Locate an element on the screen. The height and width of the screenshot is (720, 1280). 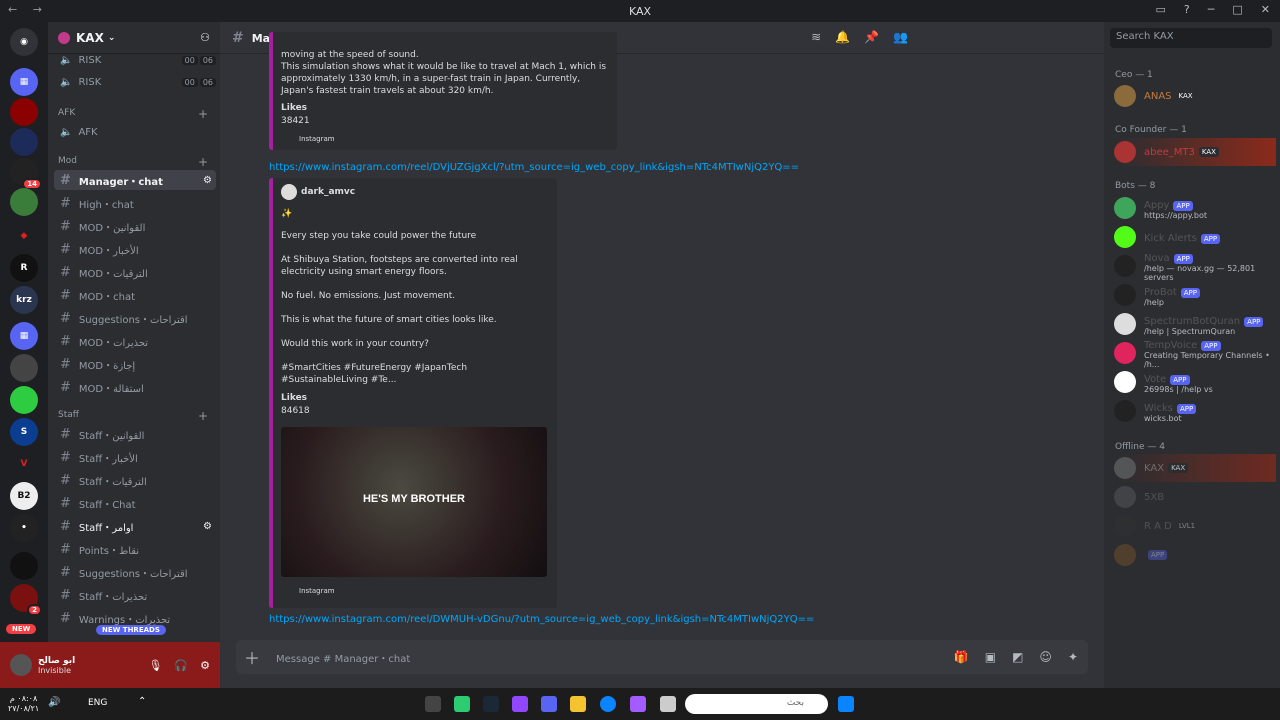
member-row: KAX KAX is located at coordinates (1195, 468).